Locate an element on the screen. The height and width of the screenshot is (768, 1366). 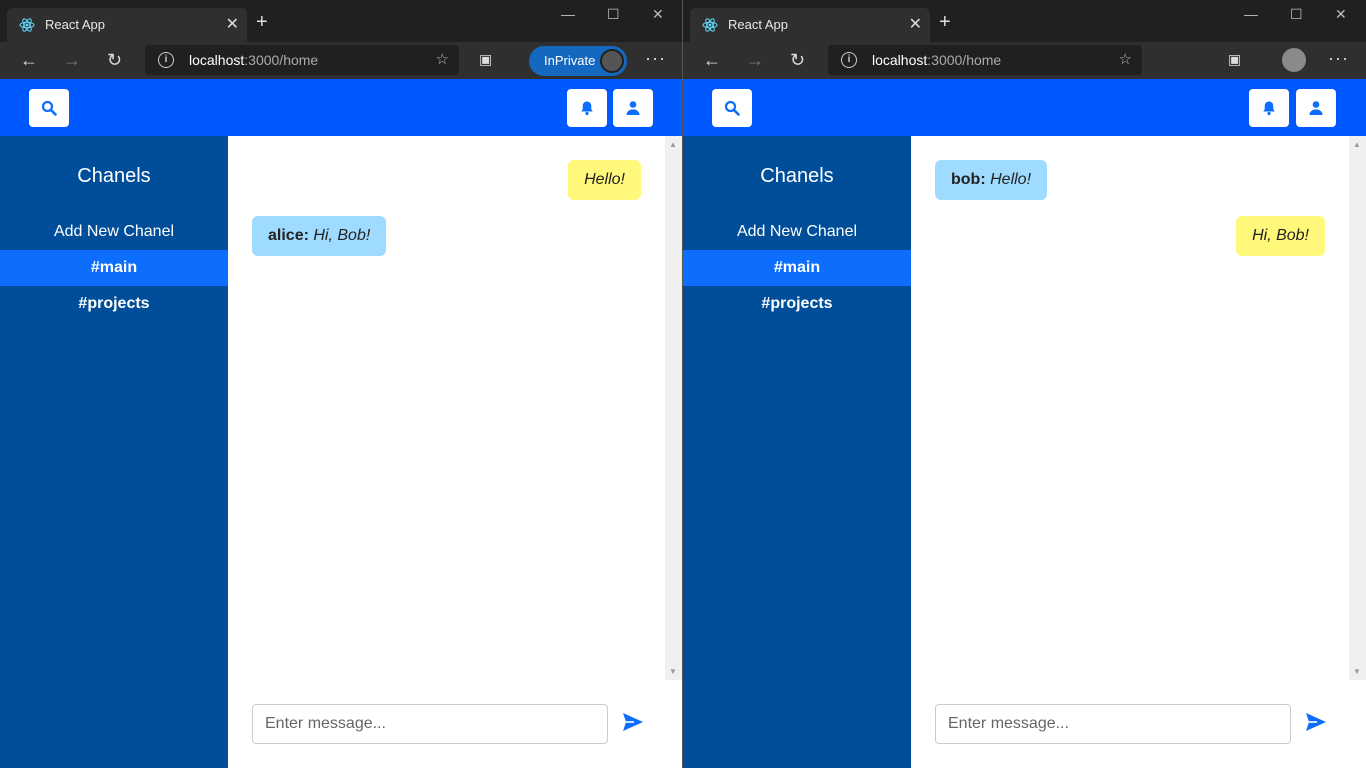
message-bubble-own: Hello! is located at coordinates (604, 180).